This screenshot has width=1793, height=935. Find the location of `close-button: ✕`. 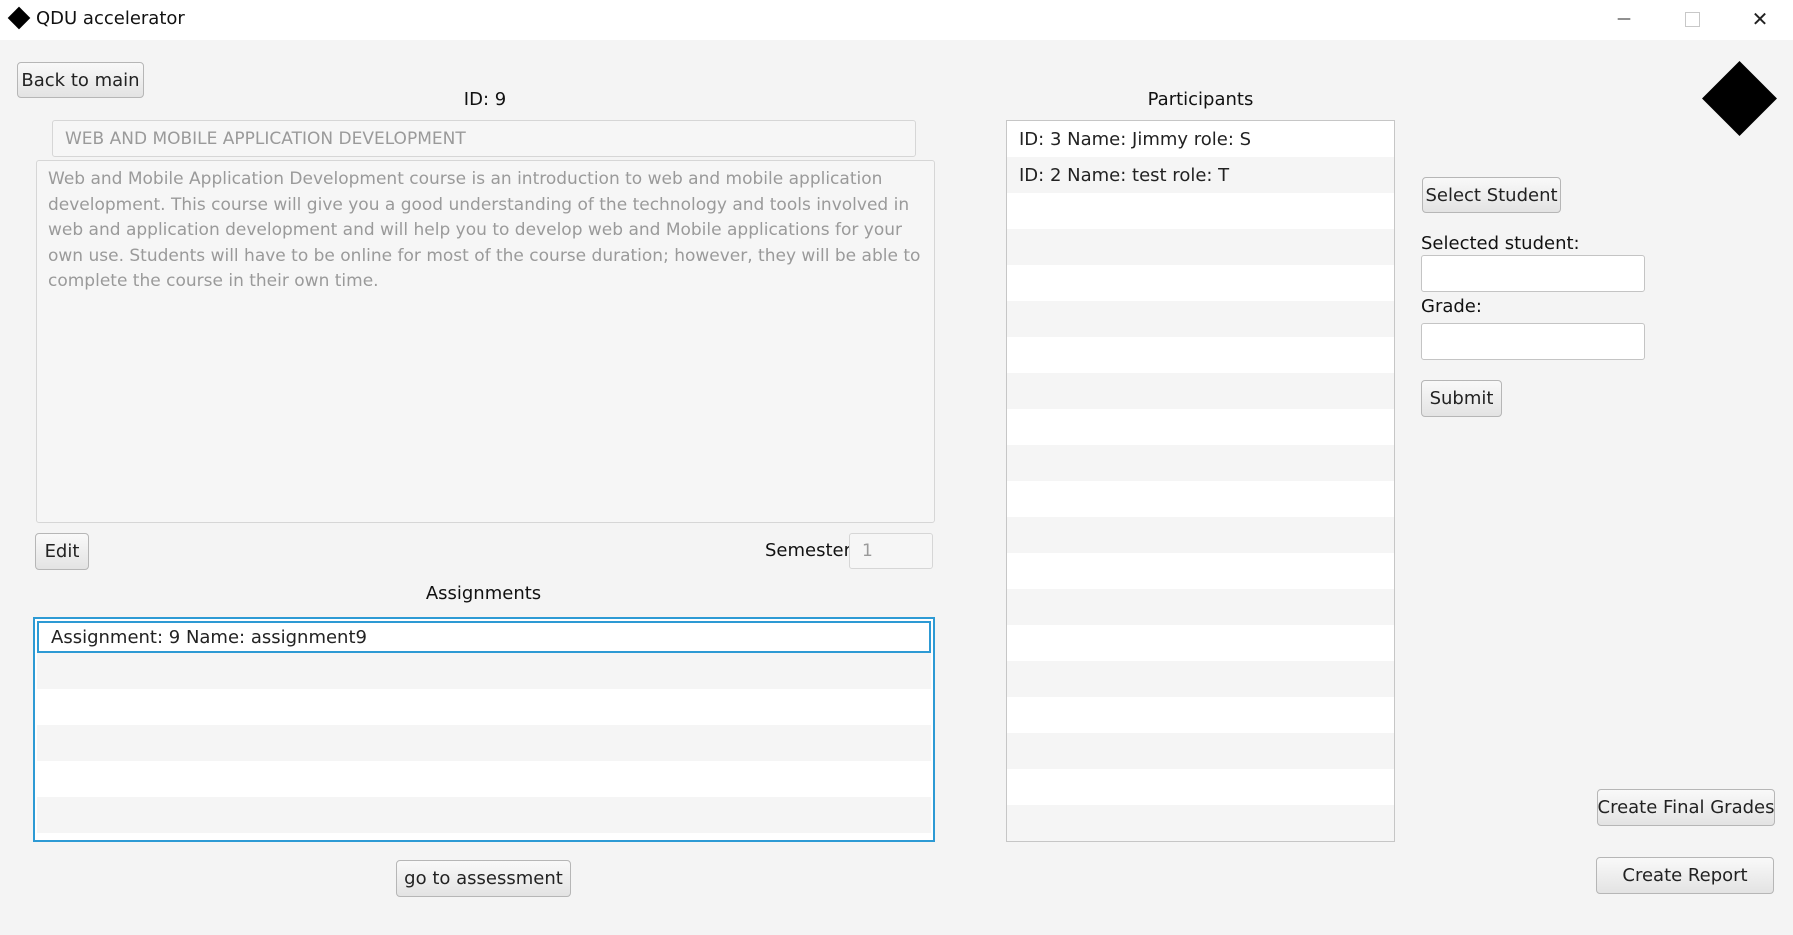

close-button: ✕ is located at coordinates (1759, 19).